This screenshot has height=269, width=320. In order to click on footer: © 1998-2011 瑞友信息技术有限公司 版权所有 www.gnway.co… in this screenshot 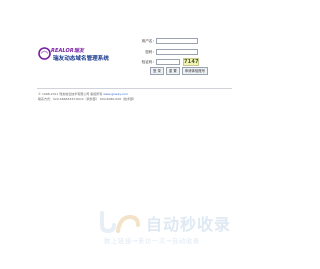, I will do `click(138, 96)`.